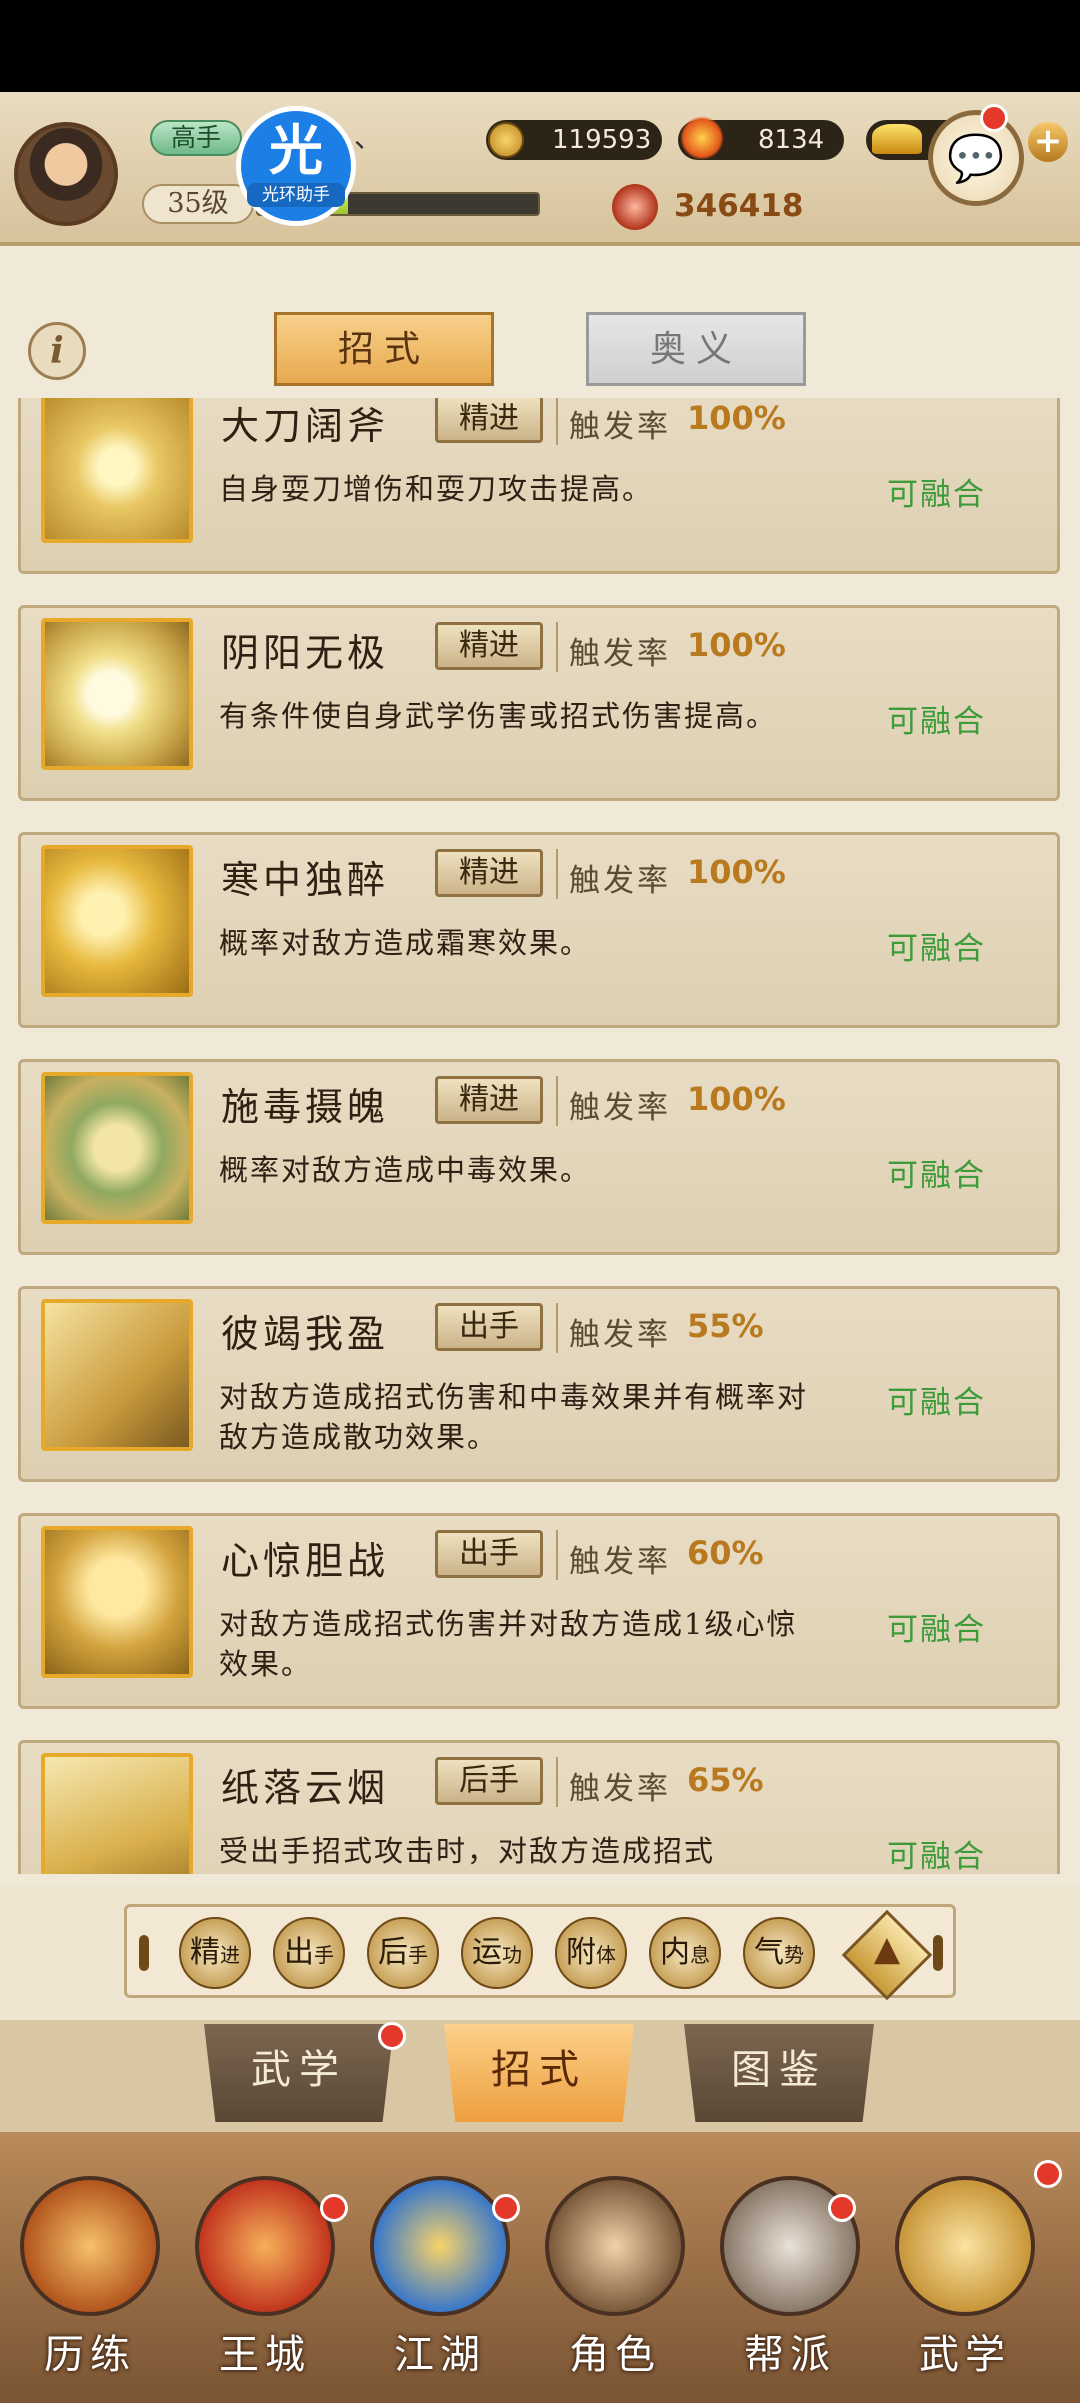  I want to click on filter-button: 出手, so click(309, 1953).